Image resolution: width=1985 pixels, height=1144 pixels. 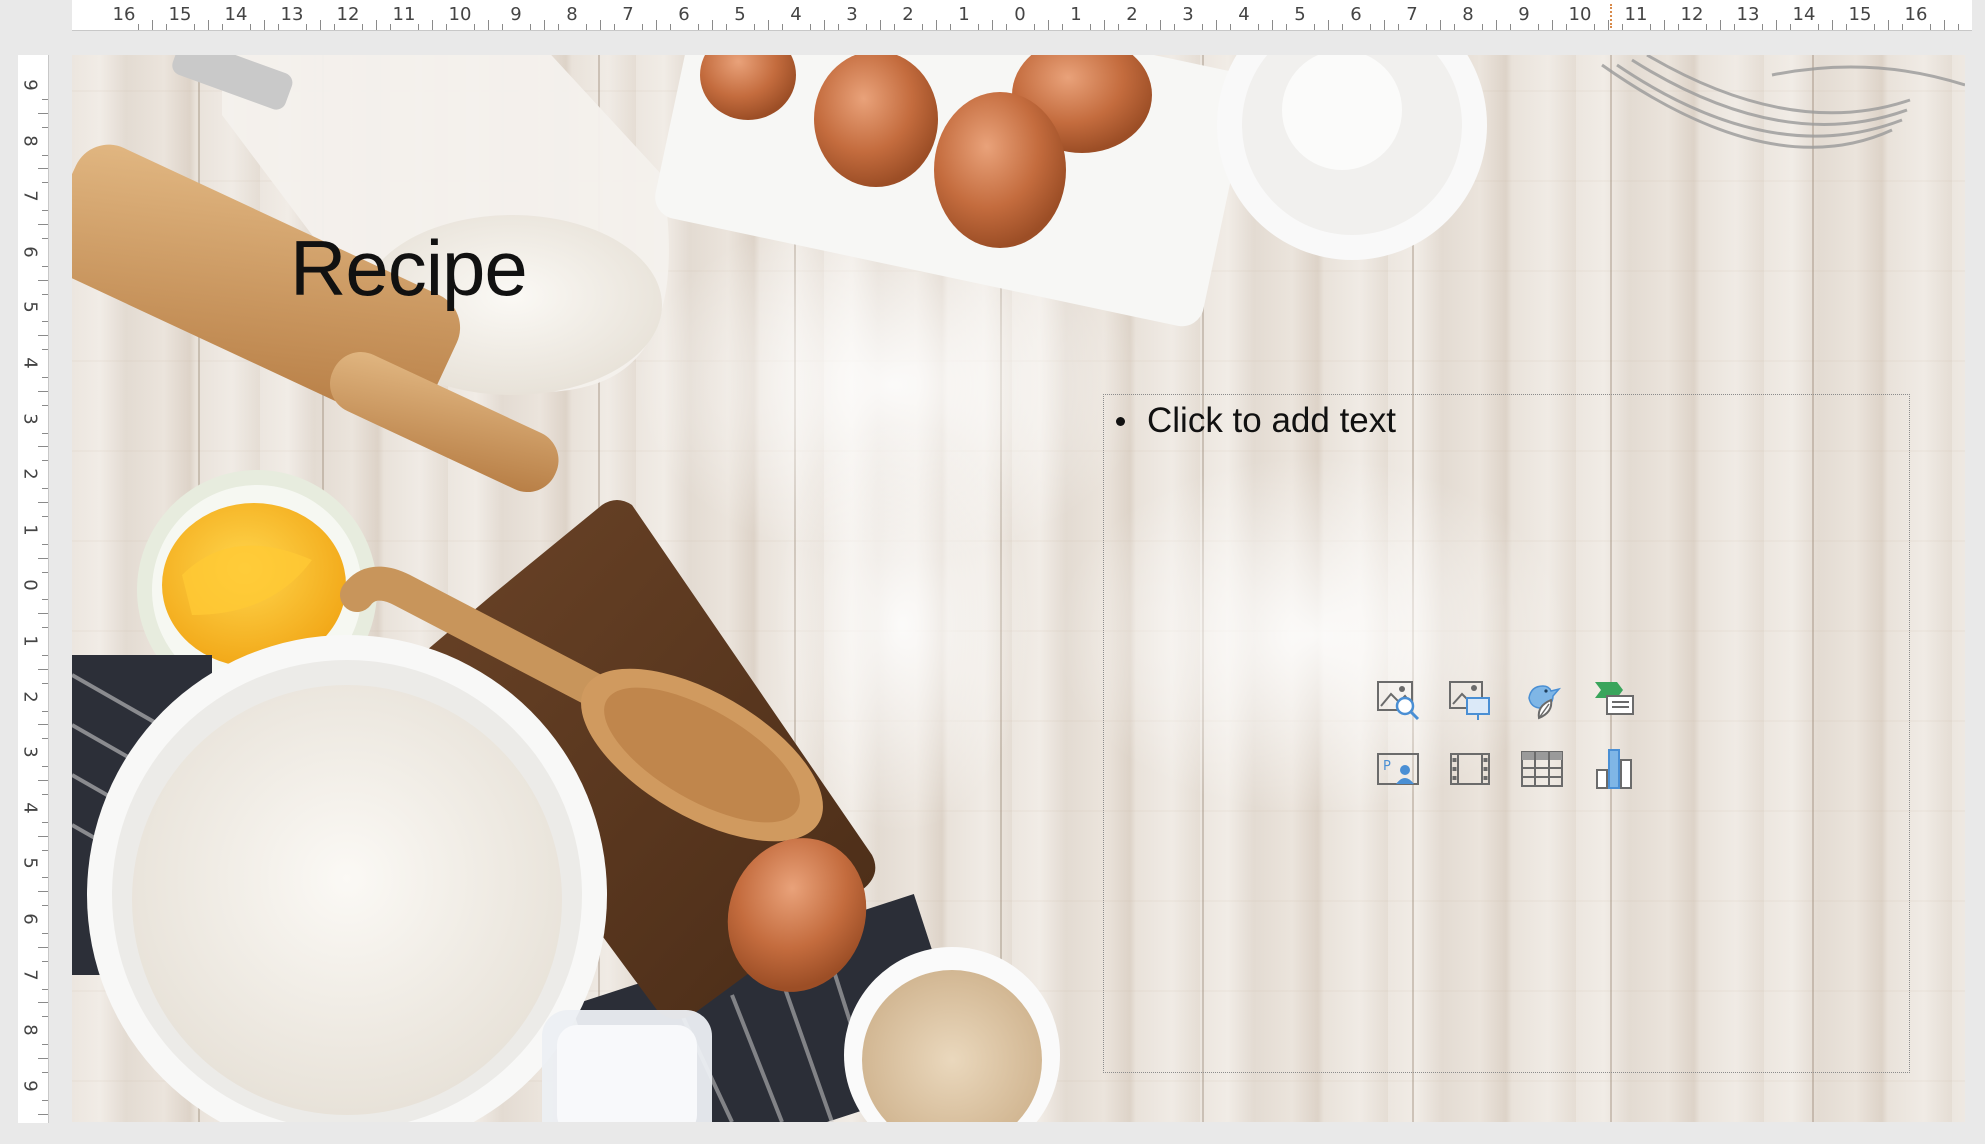 I want to click on ruler-number: 14, so click(x=1804, y=14).